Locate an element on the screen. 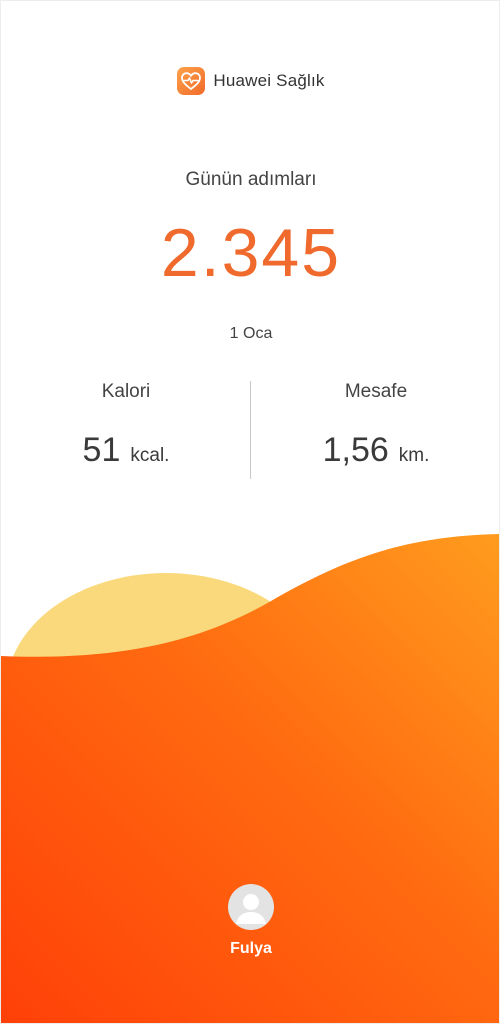 This screenshot has width=500, height=1024. calories-value: 51 is located at coordinates (101, 450).